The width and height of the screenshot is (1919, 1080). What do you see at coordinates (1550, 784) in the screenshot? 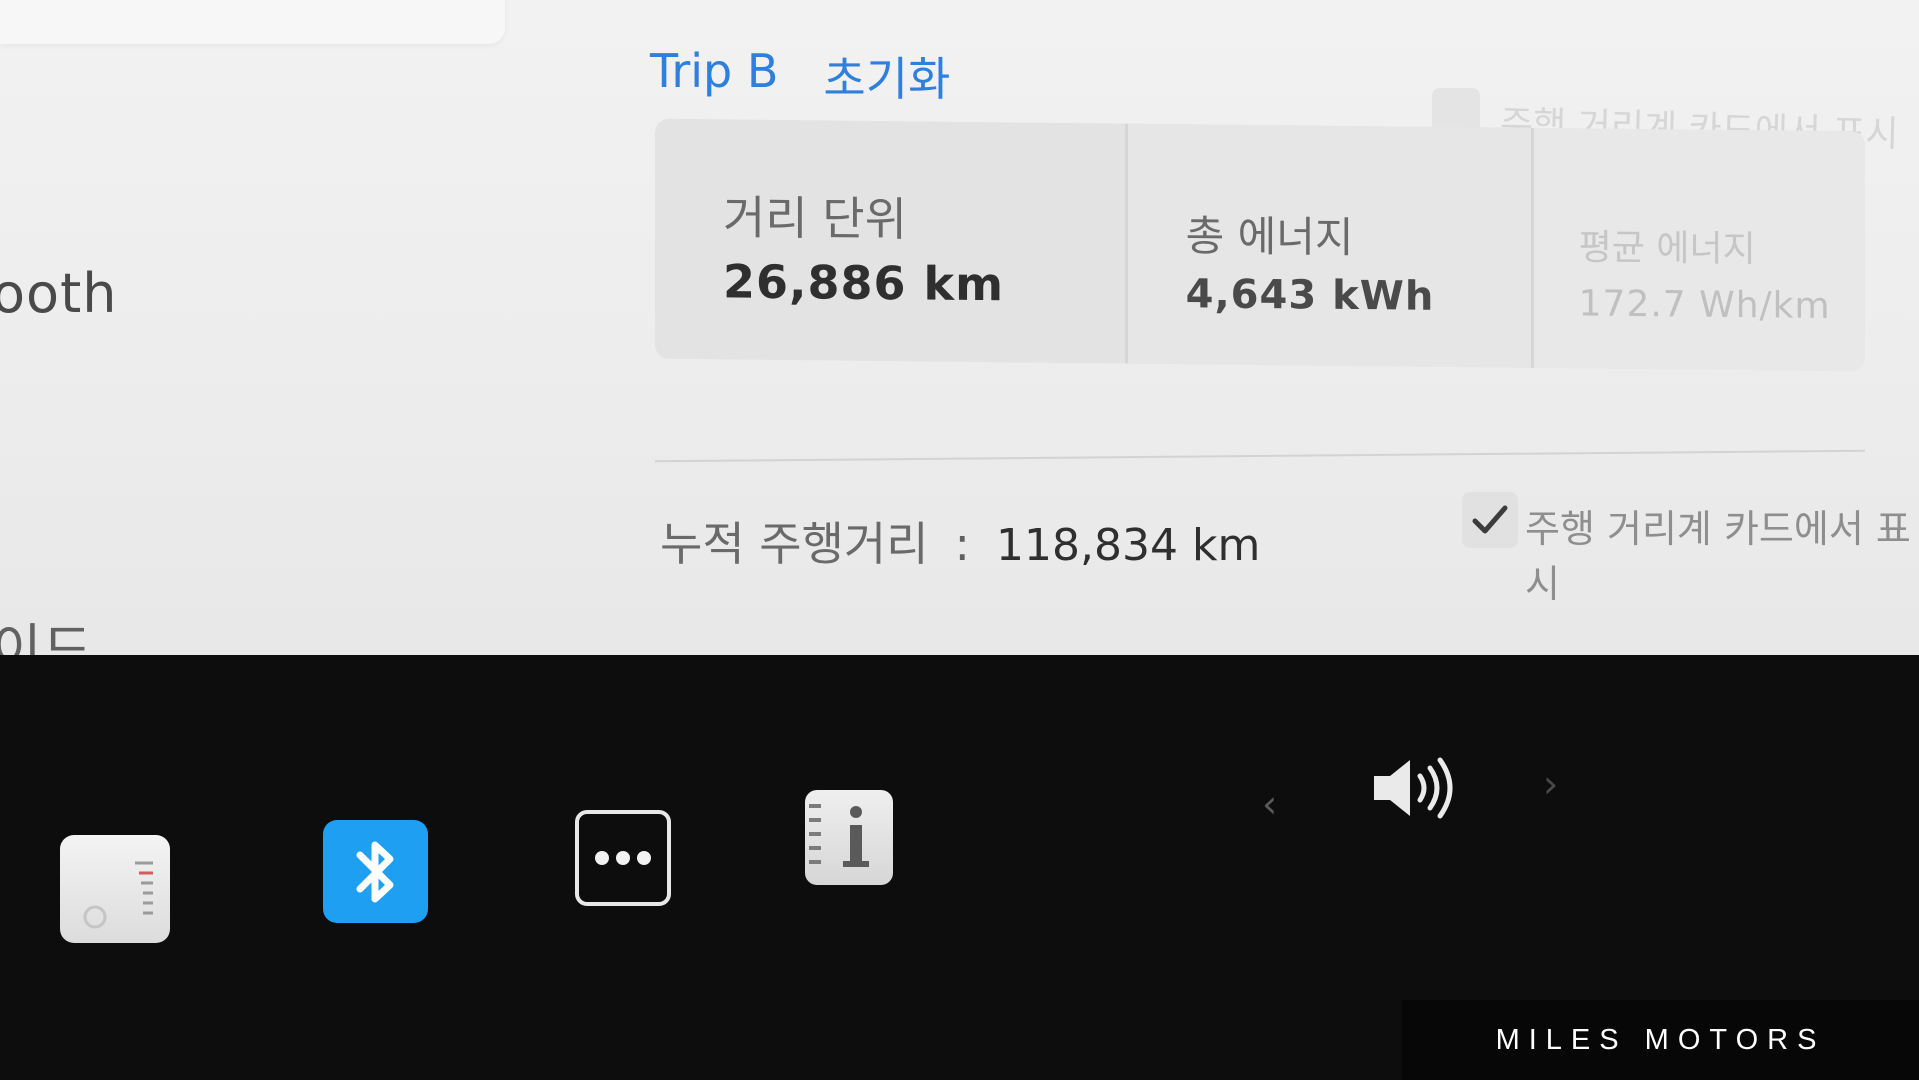
I see `taskbar-next-button: ›` at bounding box center [1550, 784].